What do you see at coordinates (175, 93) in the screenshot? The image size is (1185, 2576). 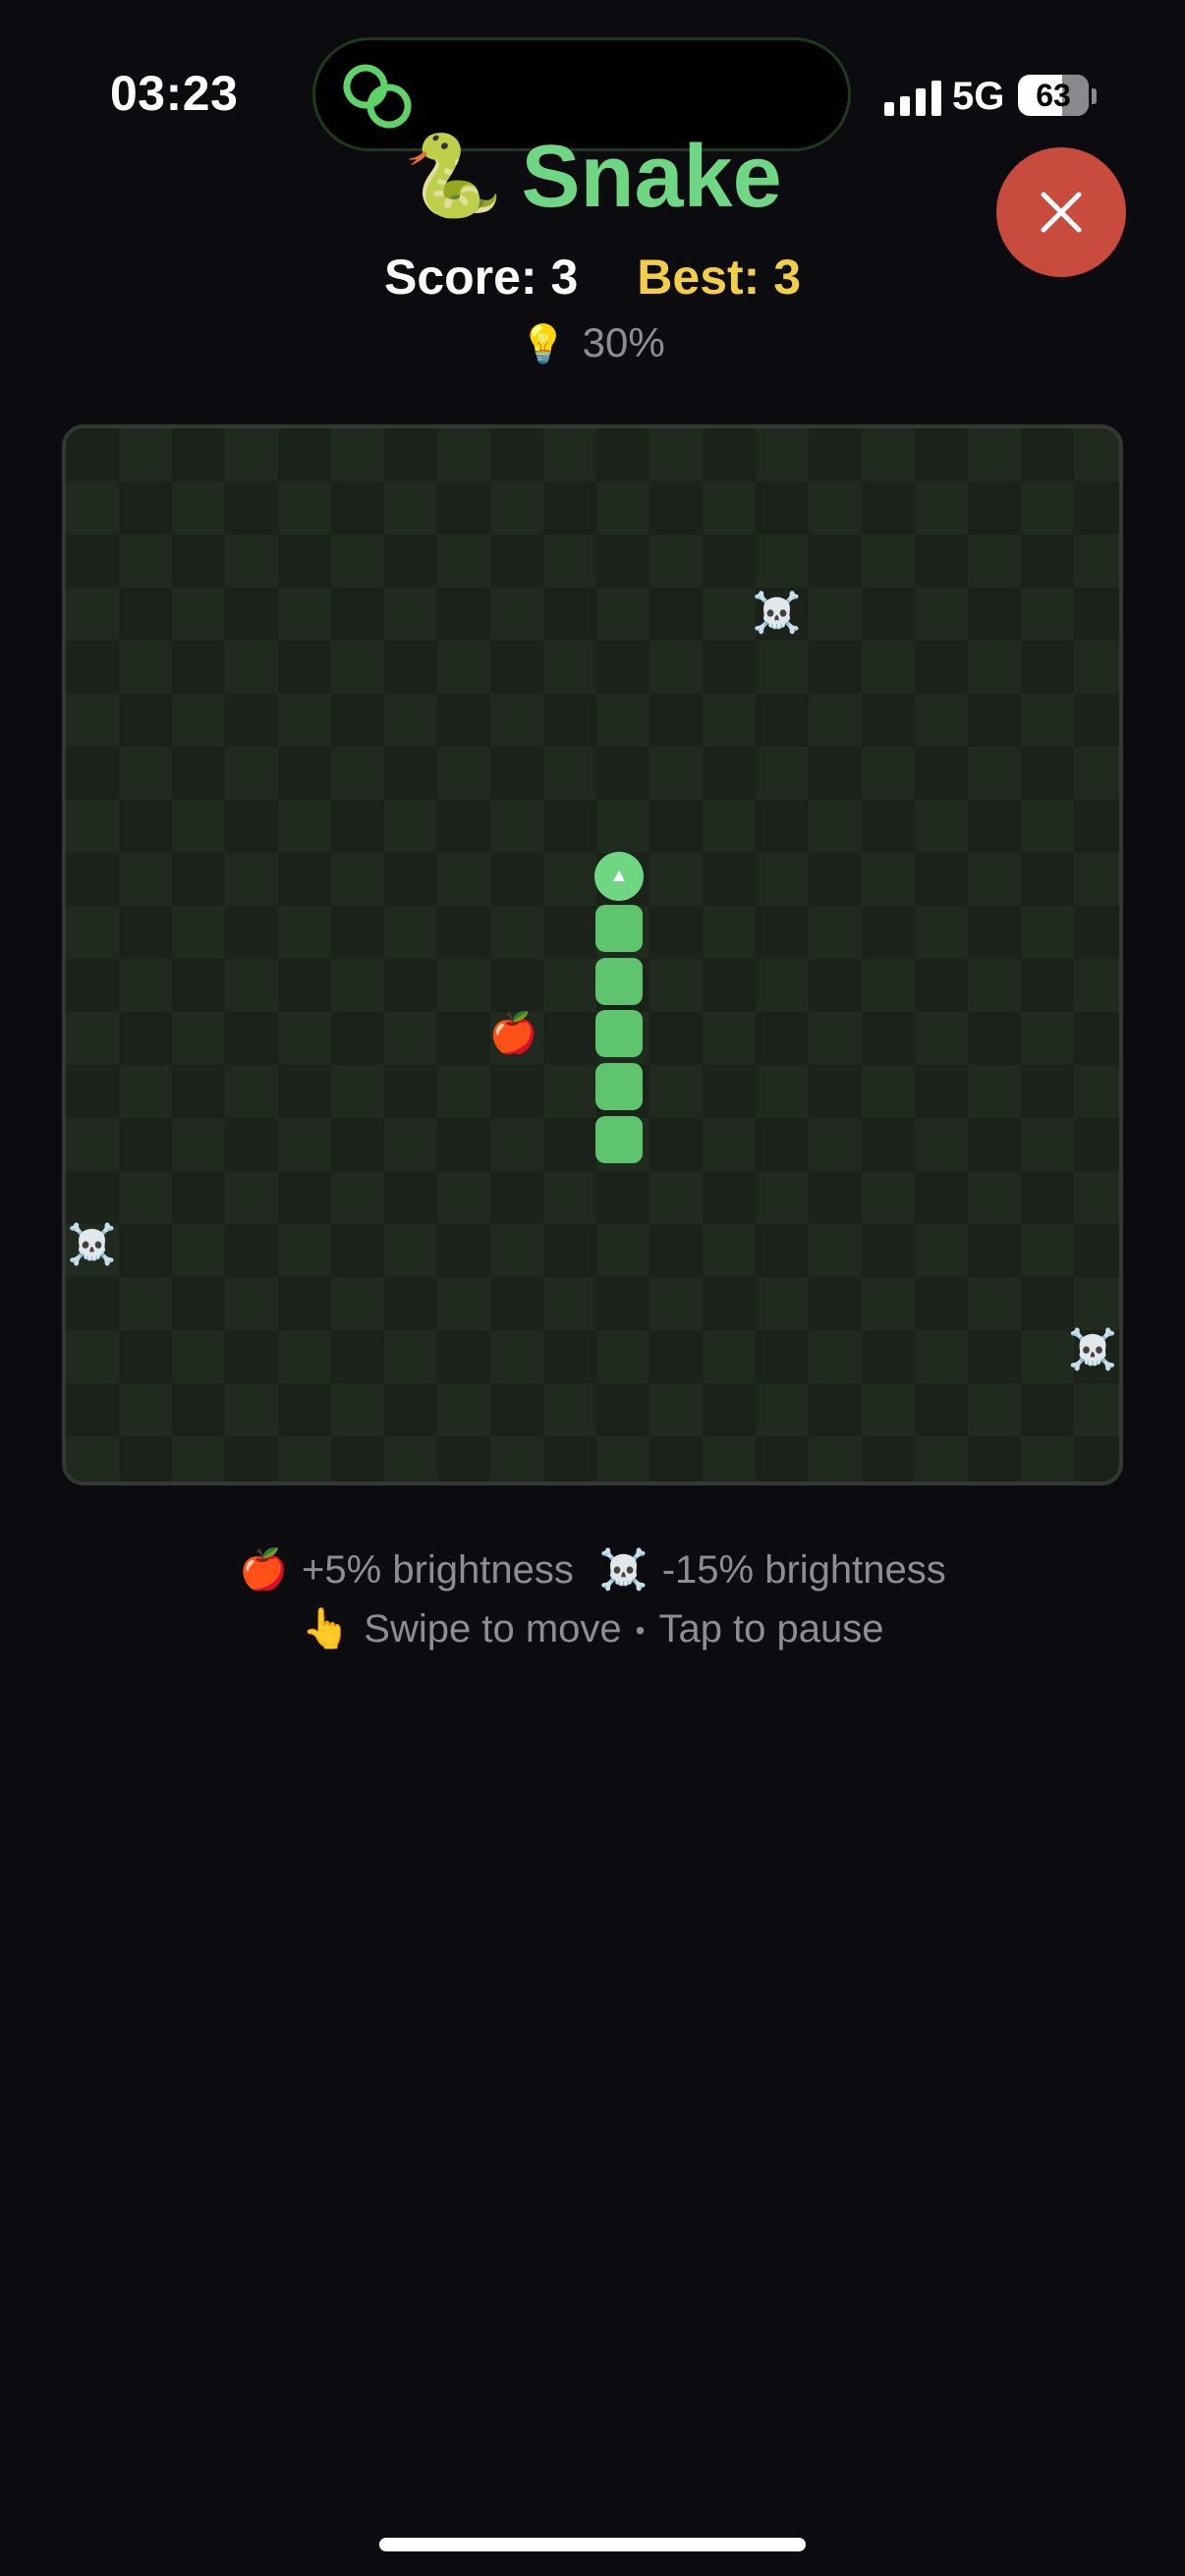 I see `status-time: 03:23` at bounding box center [175, 93].